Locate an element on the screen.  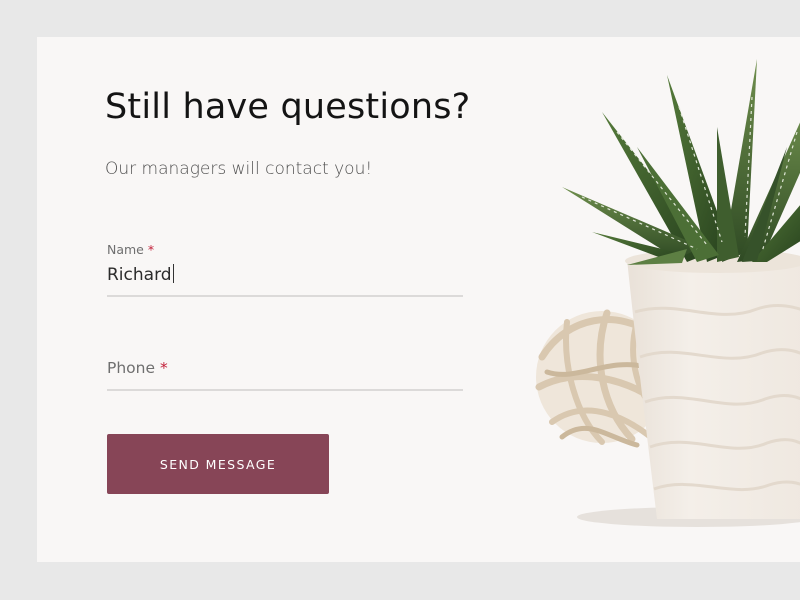
text-cursor is located at coordinates (173, 273).